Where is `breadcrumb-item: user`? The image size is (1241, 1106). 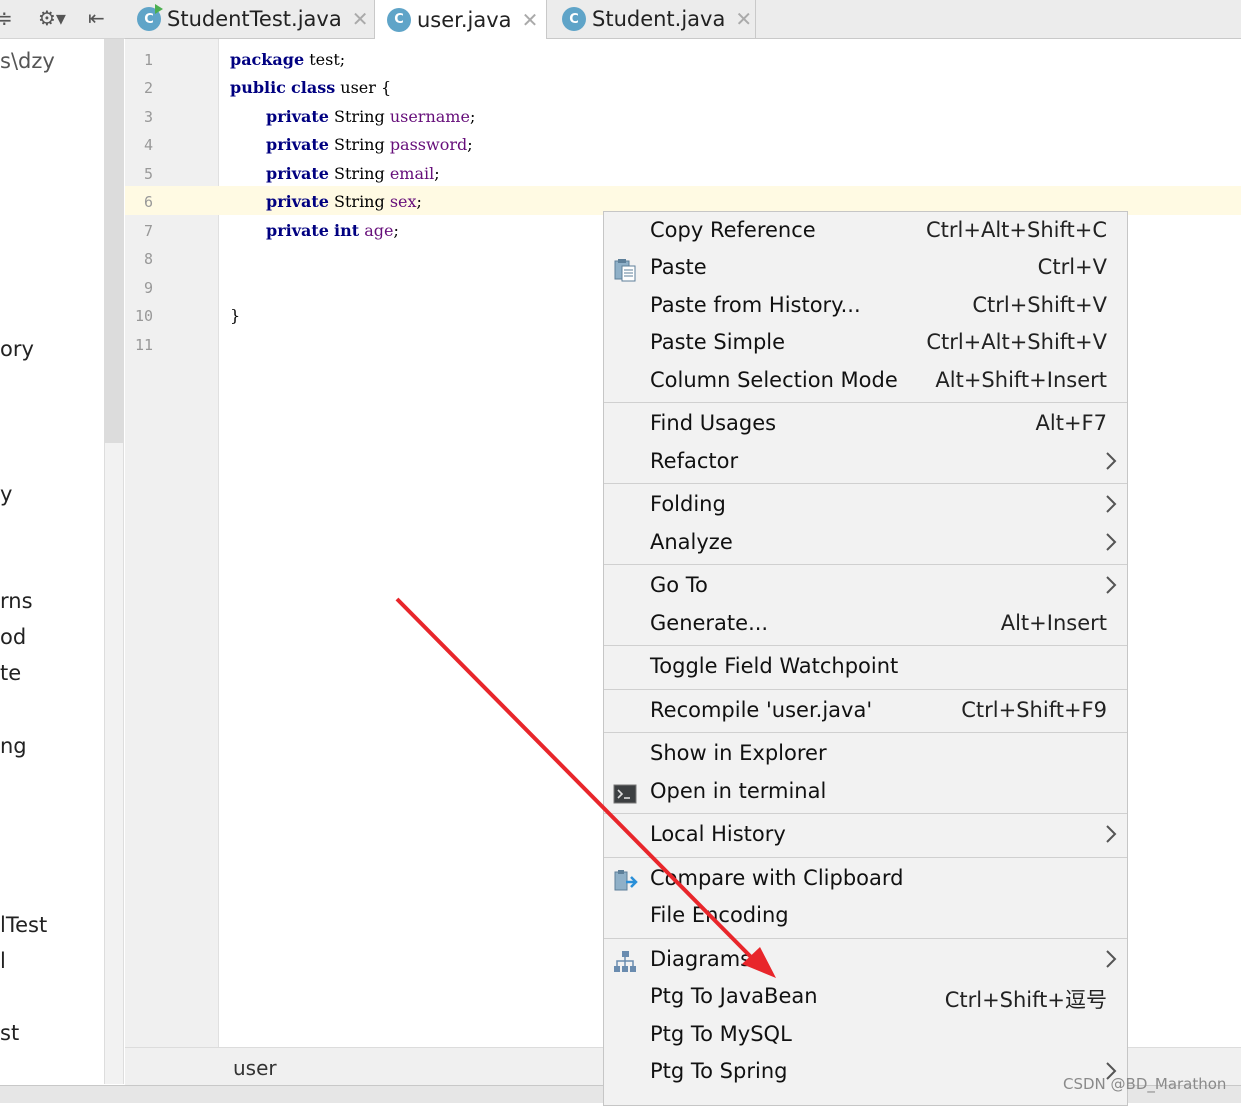
breadcrumb-item: user is located at coordinates (255, 1068).